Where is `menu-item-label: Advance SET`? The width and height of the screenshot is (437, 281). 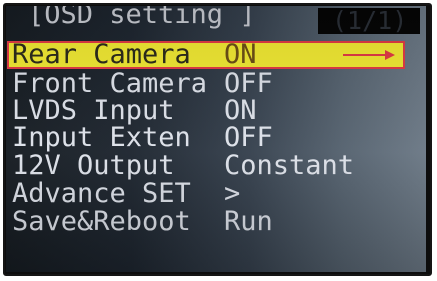 menu-item-label: Advance SET is located at coordinates (101, 193).